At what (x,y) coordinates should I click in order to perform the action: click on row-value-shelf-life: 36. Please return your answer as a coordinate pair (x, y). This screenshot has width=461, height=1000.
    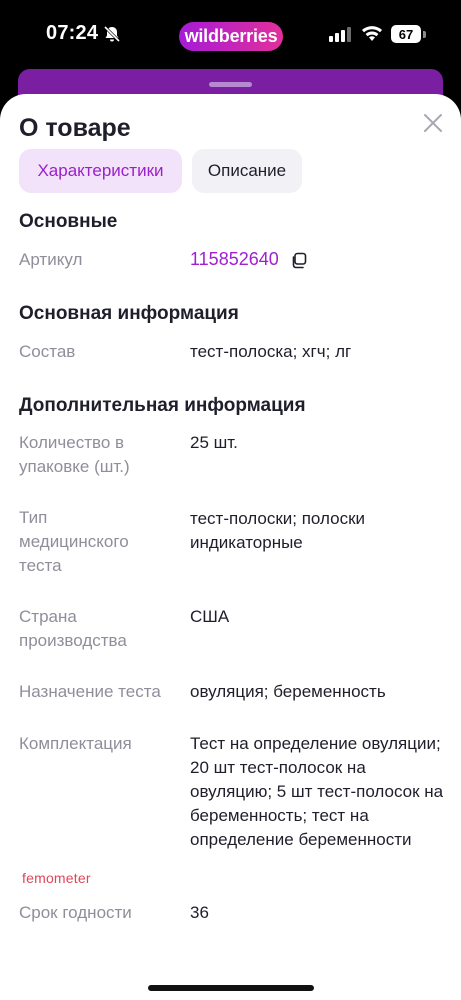
    Looking at the image, I should click on (199, 912).